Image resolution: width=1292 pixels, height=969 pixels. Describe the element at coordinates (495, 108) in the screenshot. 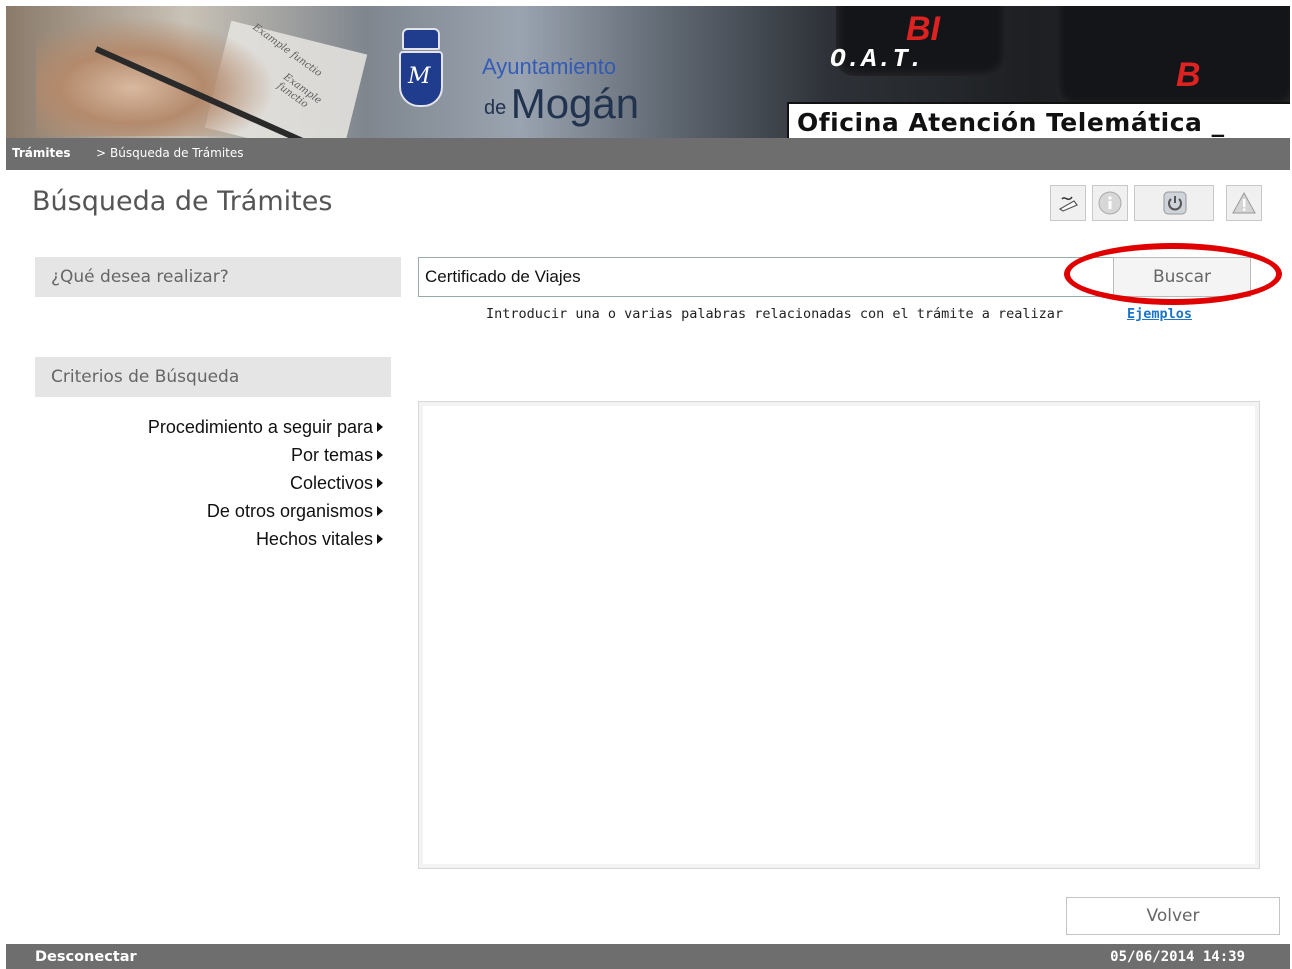

I see `brand-de: de` at that location.